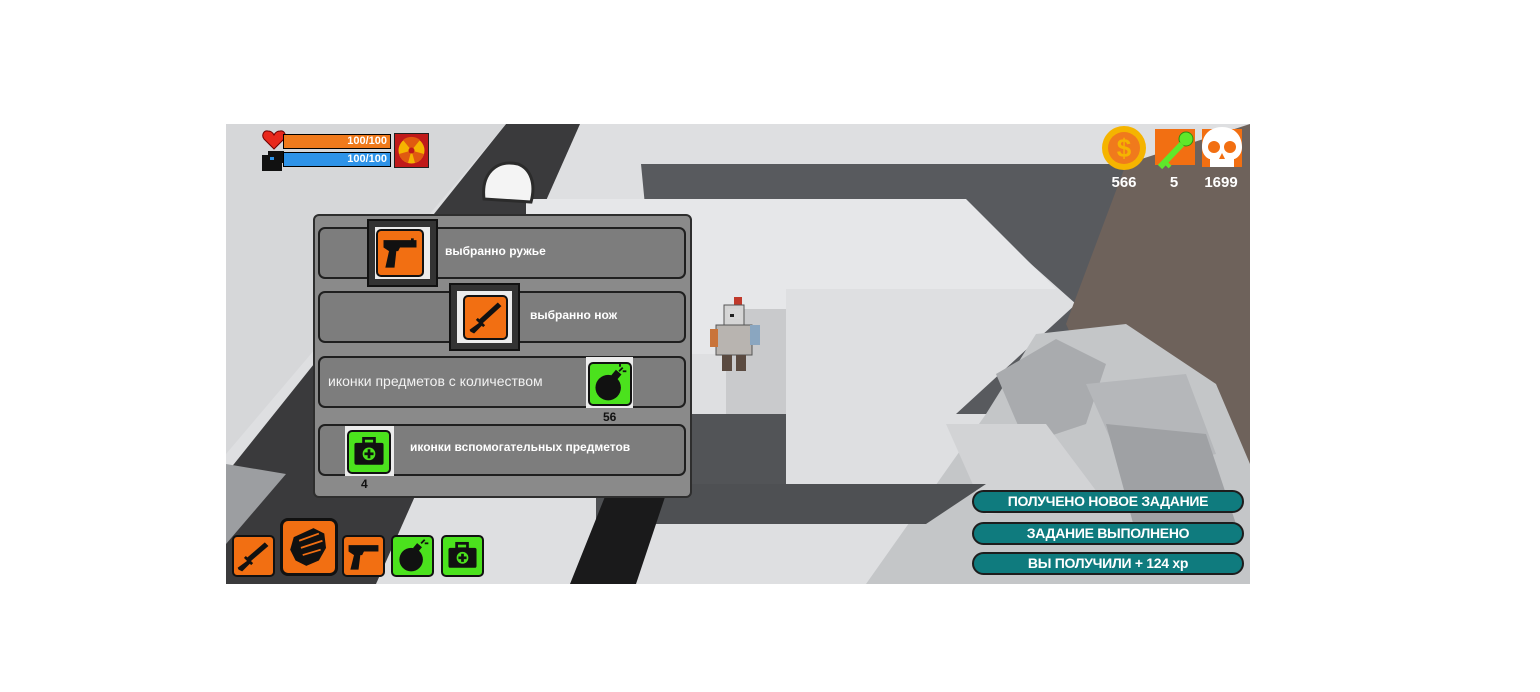 This screenshot has height=692, width=1540. What do you see at coordinates (367, 141) in the screenshot?
I see `health-text: 100/100` at bounding box center [367, 141].